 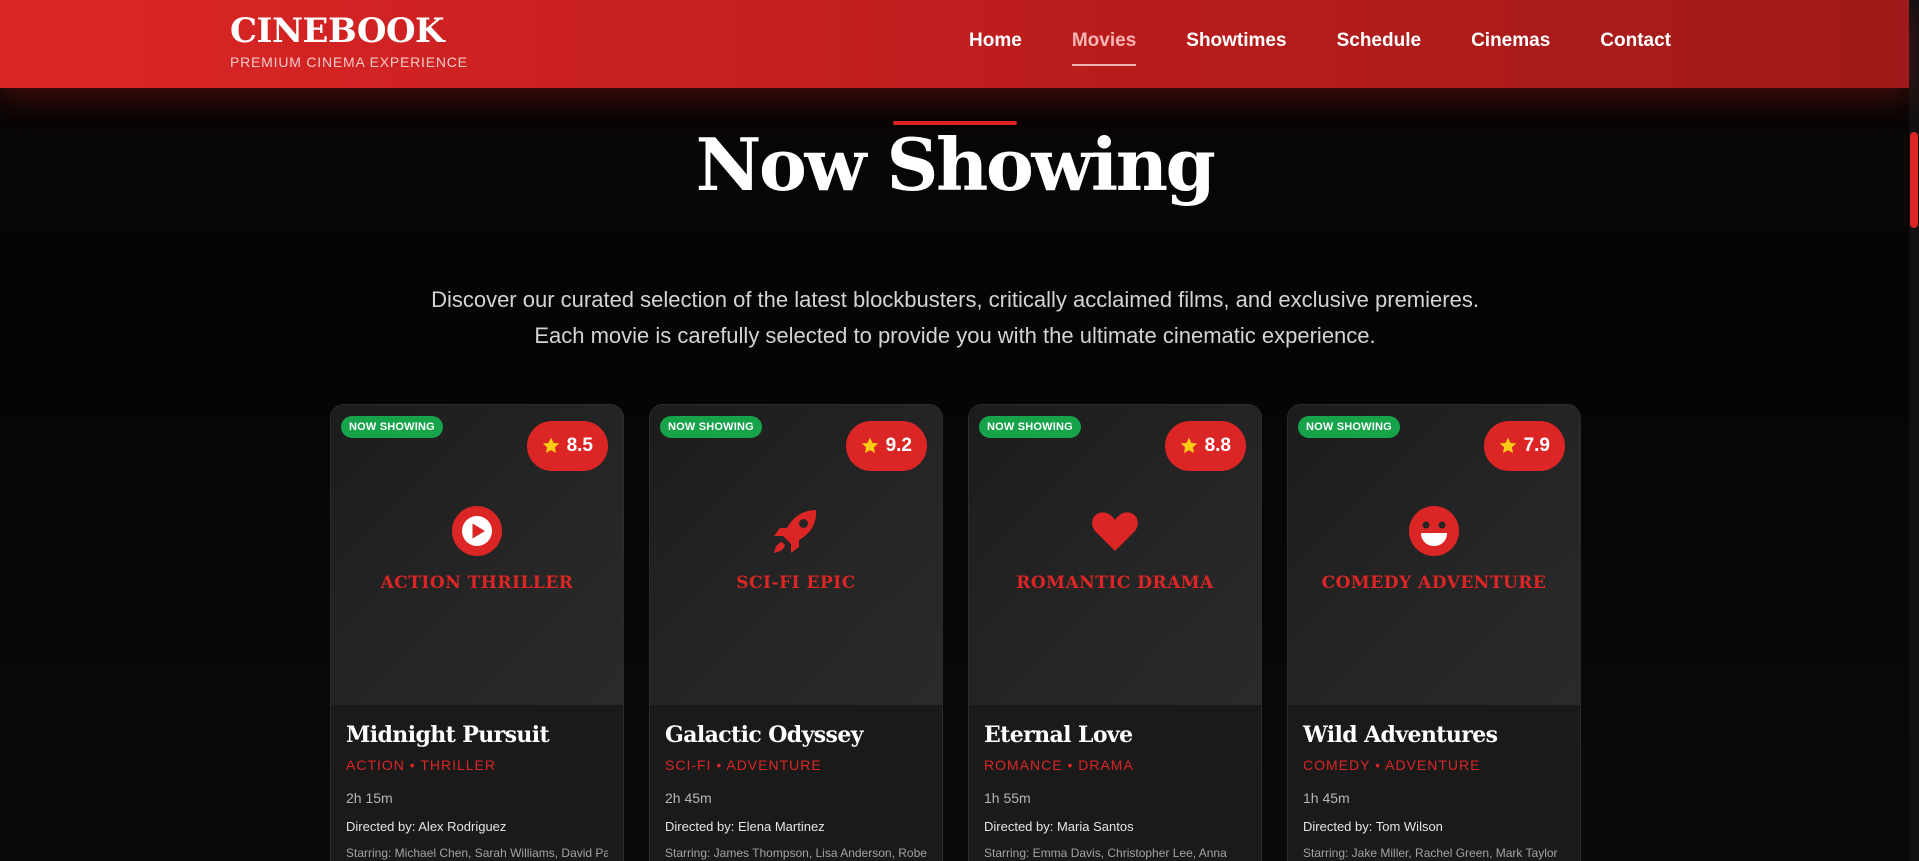 What do you see at coordinates (1536, 445) in the screenshot?
I see `rating-value: 7.9` at bounding box center [1536, 445].